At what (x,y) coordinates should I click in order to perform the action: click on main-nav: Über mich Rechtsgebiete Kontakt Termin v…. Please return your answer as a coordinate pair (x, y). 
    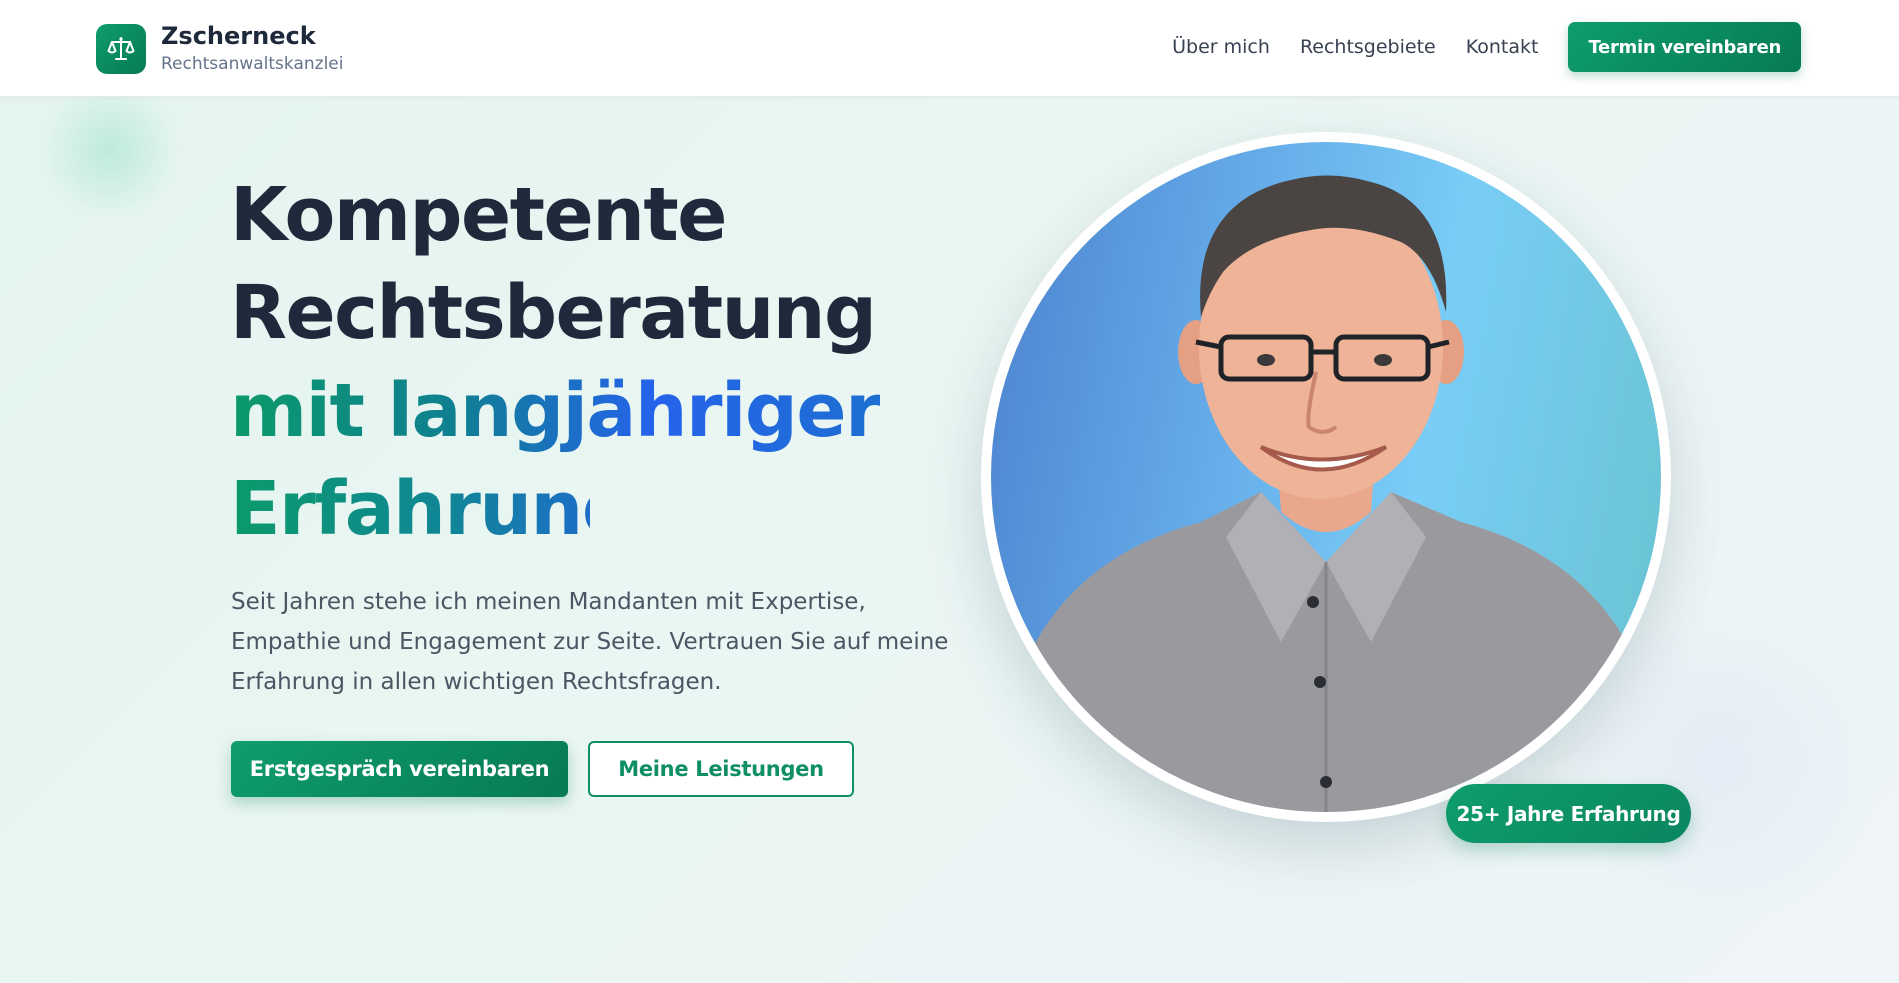
    Looking at the image, I should click on (1486, 47).